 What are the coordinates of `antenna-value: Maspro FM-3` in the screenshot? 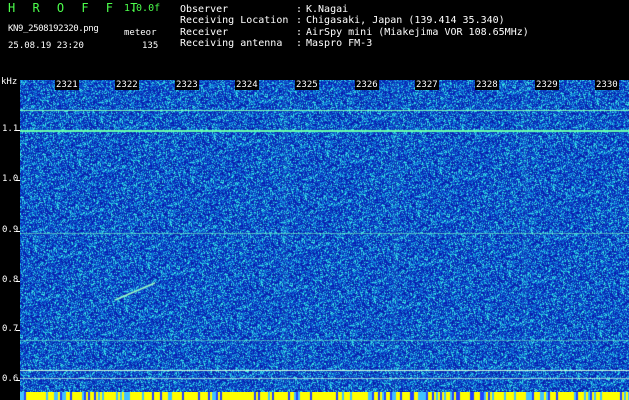 It's located at (339, 43).